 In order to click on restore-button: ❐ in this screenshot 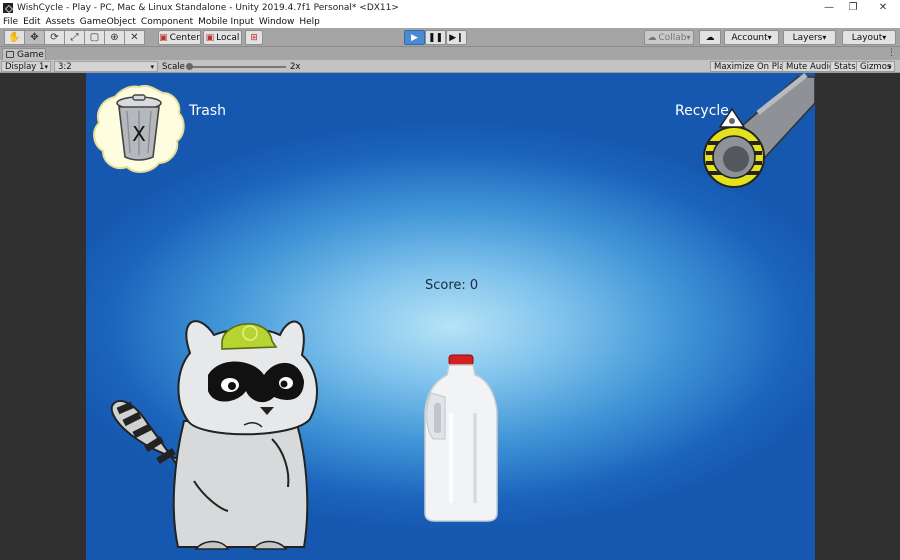, I will do `click(853, 7)`.